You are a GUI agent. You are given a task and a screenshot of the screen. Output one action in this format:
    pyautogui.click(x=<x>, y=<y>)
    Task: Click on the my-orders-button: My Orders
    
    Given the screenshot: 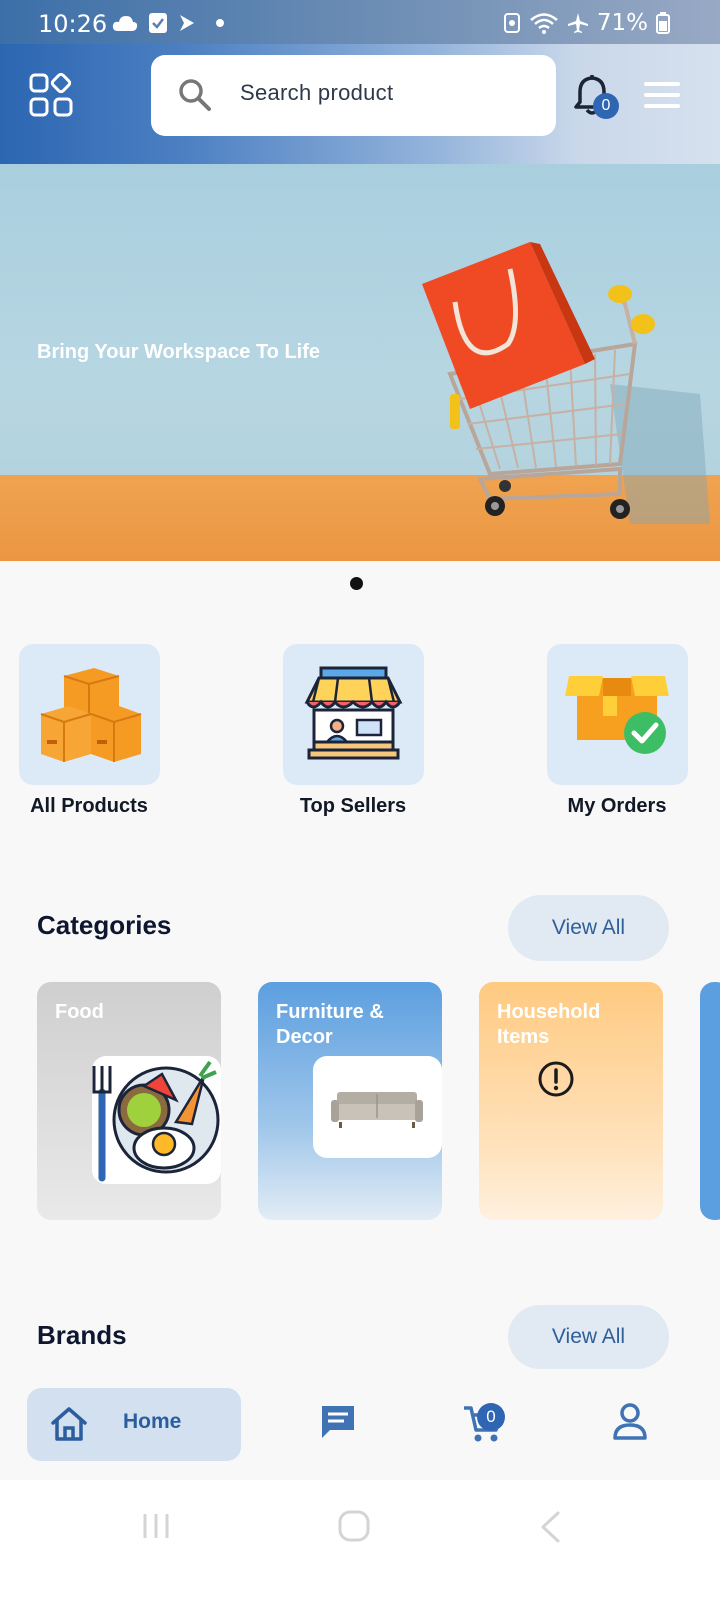 What is the action you would take?
    pyautogui.click(x=617, y=731)
    